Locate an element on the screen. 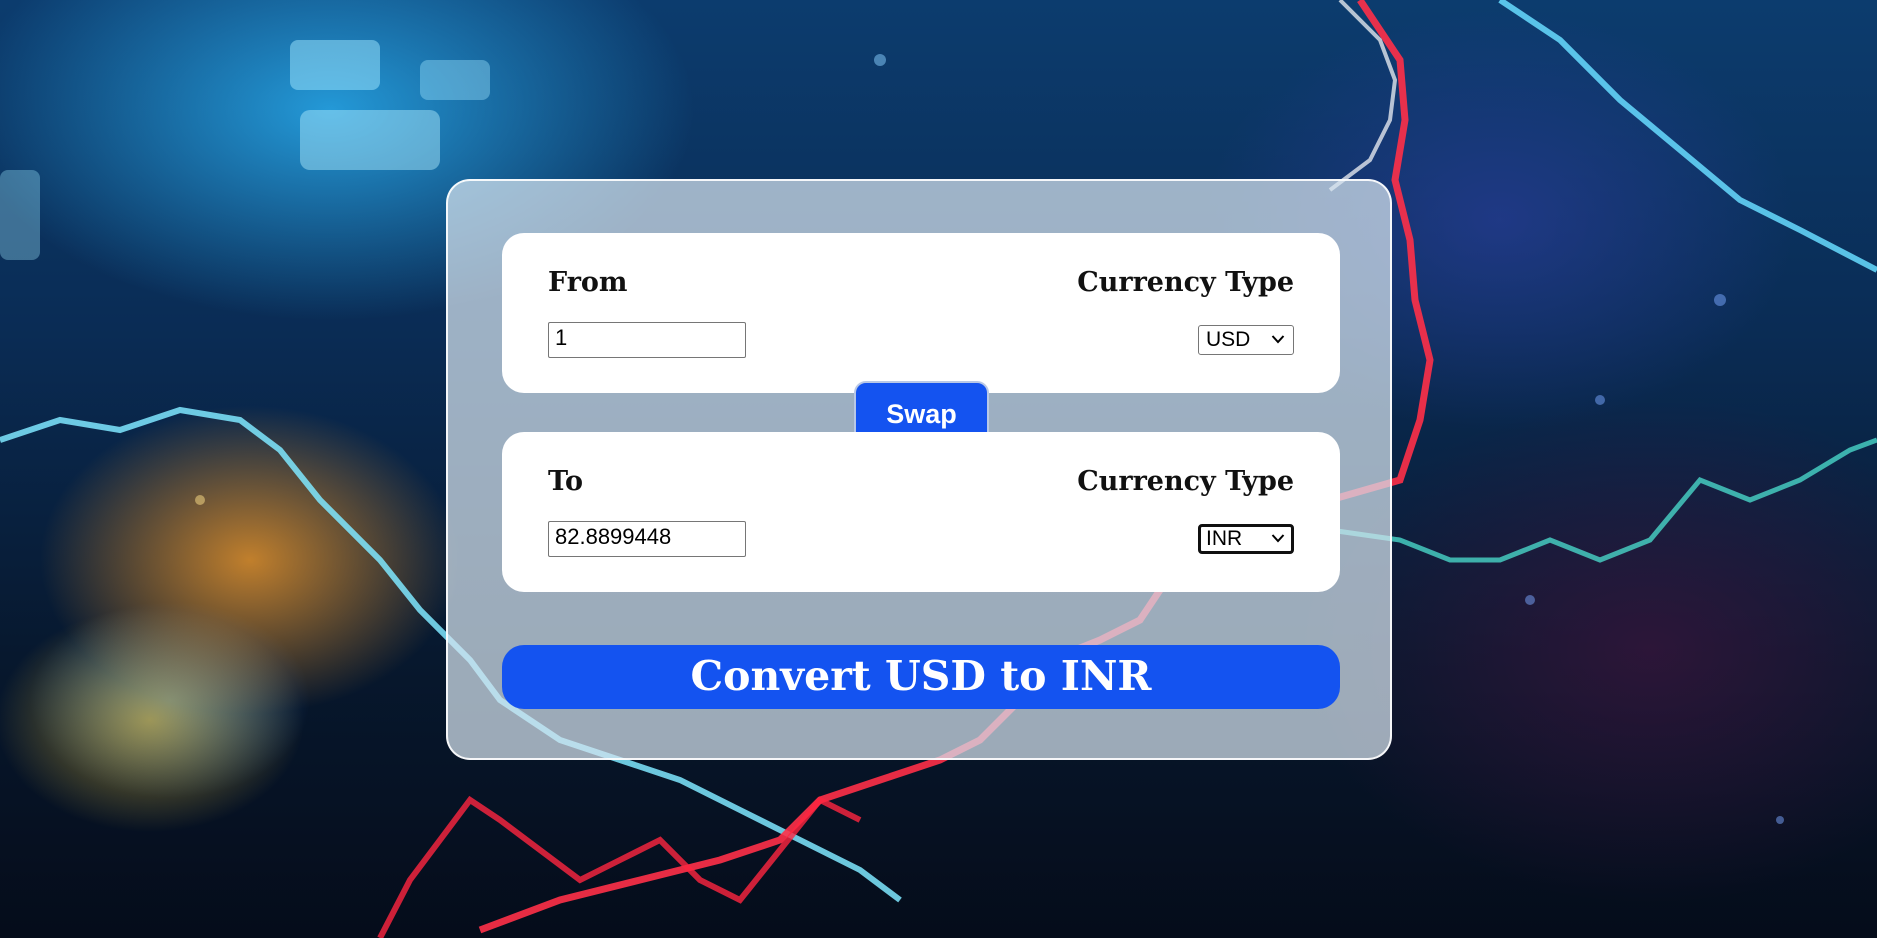 The width and height of the screenshot is (1877, 938). convert-button: Convert USD to INR is located at coordinates (921, 677).